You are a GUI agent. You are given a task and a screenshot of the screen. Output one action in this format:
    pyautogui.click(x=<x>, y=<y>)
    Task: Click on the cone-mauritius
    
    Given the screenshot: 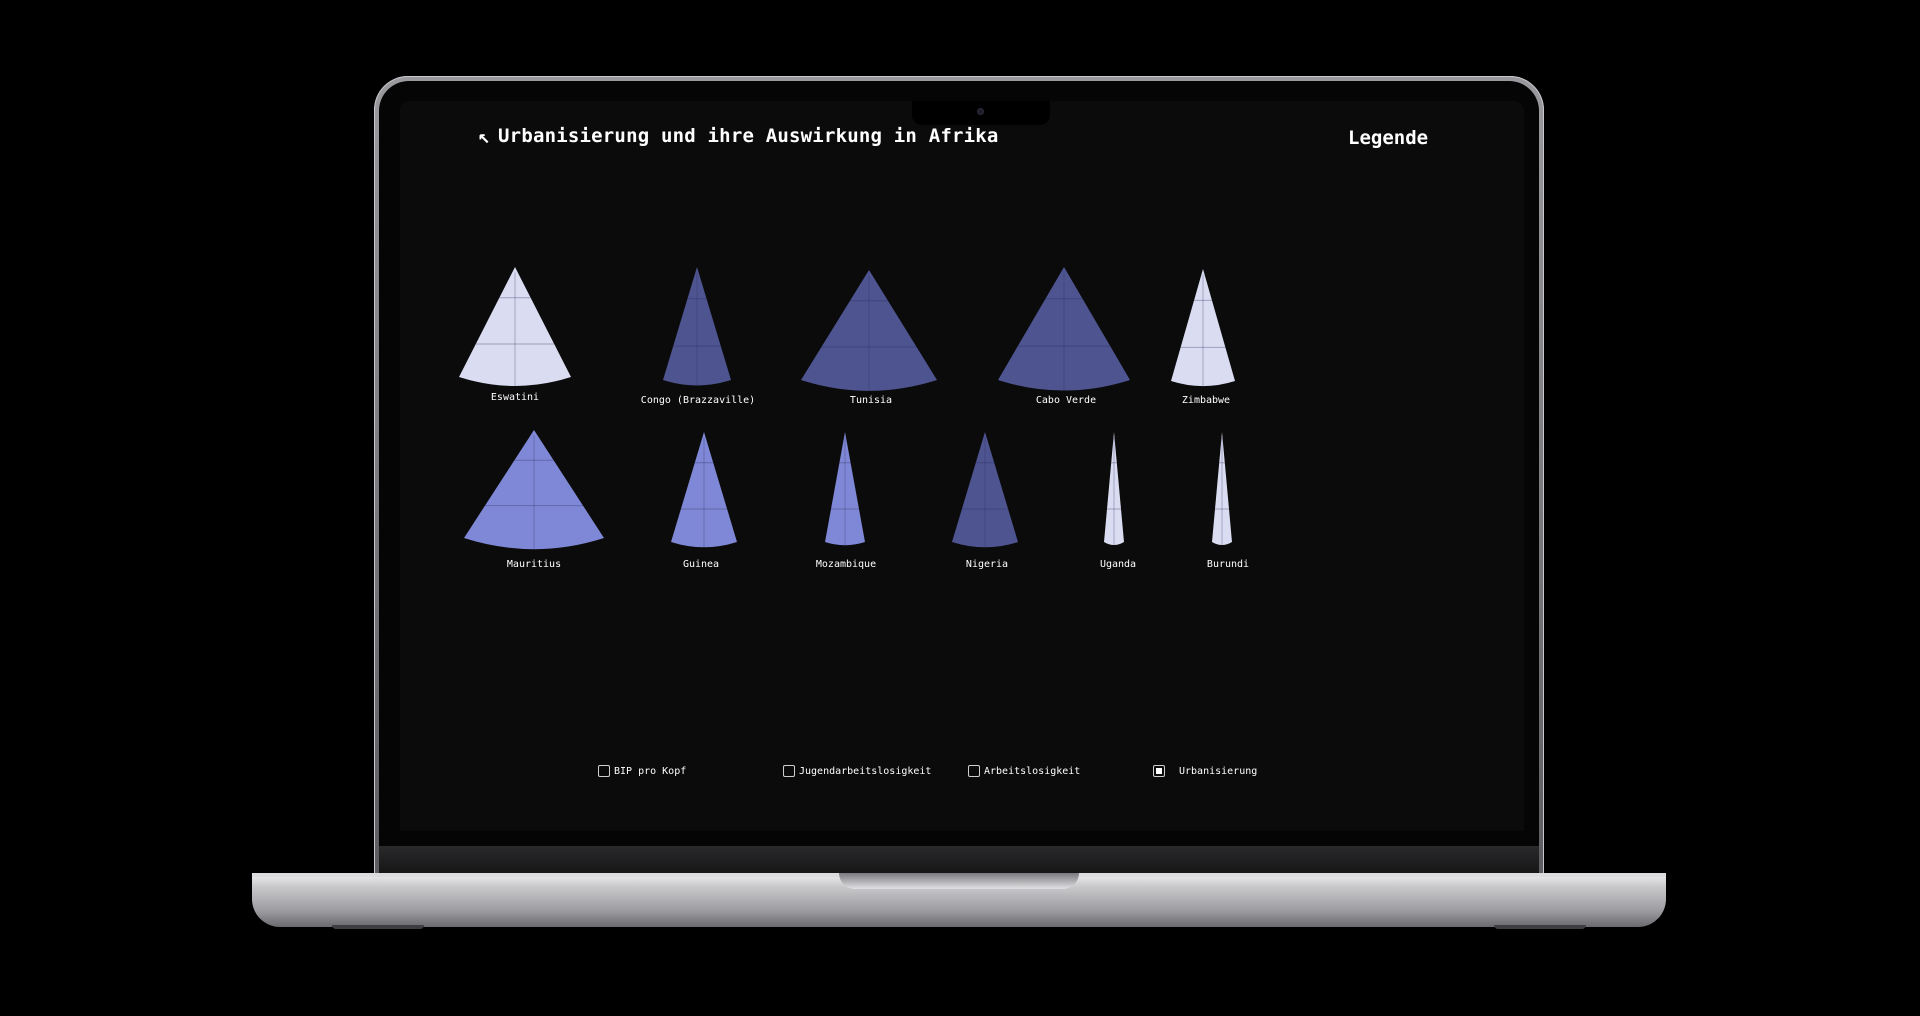 What is the action you would take?
    pyautogui.click(x=534, y=490)
    